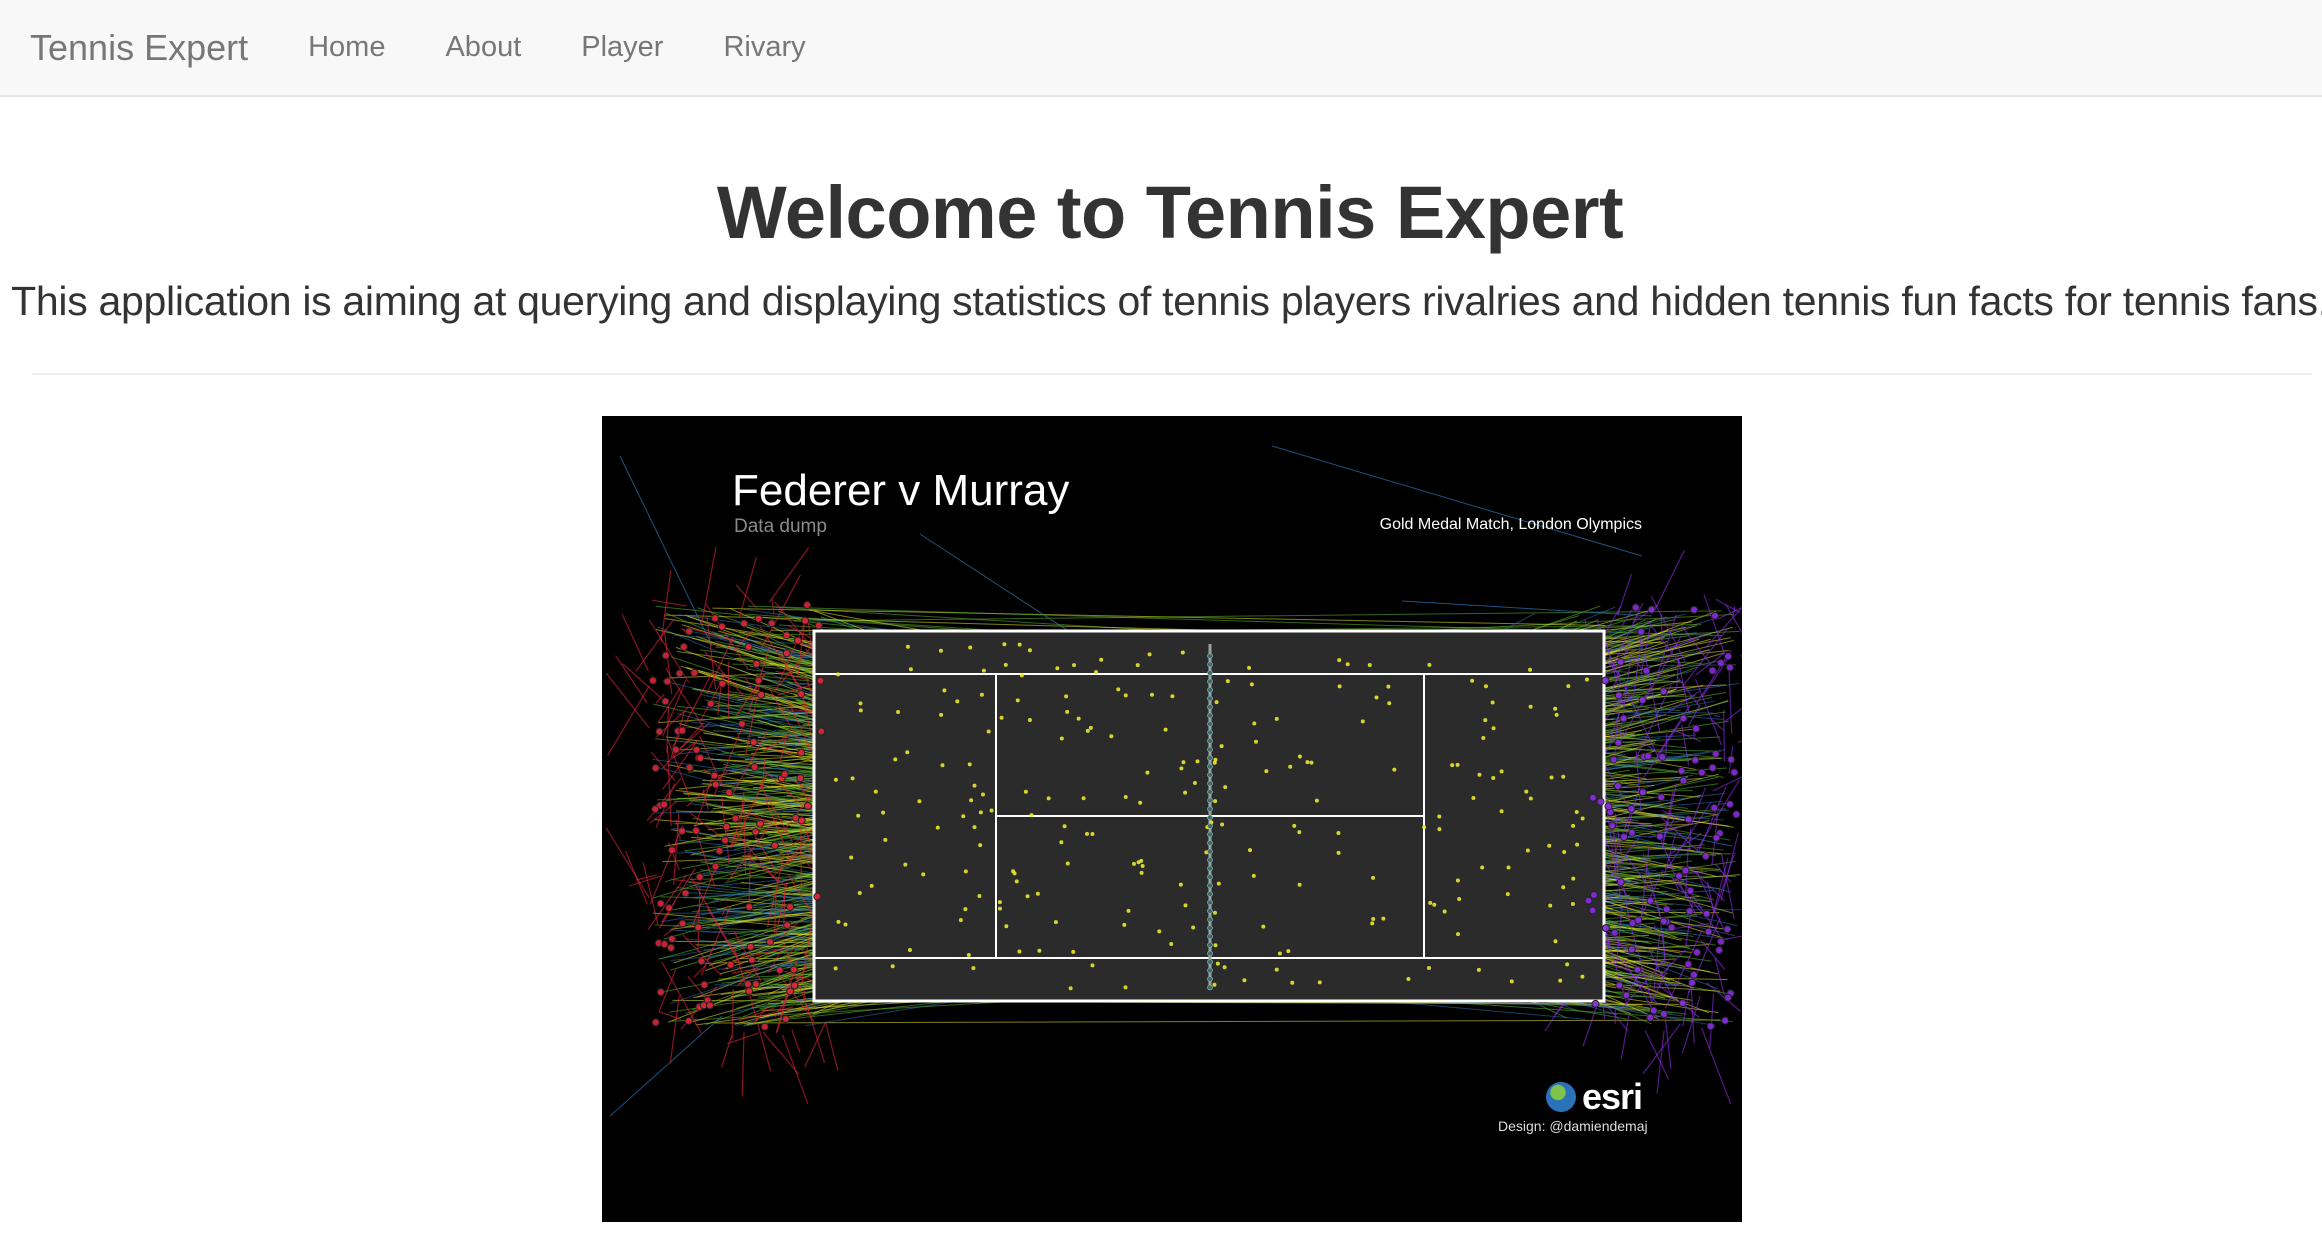  Describe the element at coordinates (1510, 524) in the screenshot. I see `figure-caption: Gold Medal Match, London Olympics` at that location.